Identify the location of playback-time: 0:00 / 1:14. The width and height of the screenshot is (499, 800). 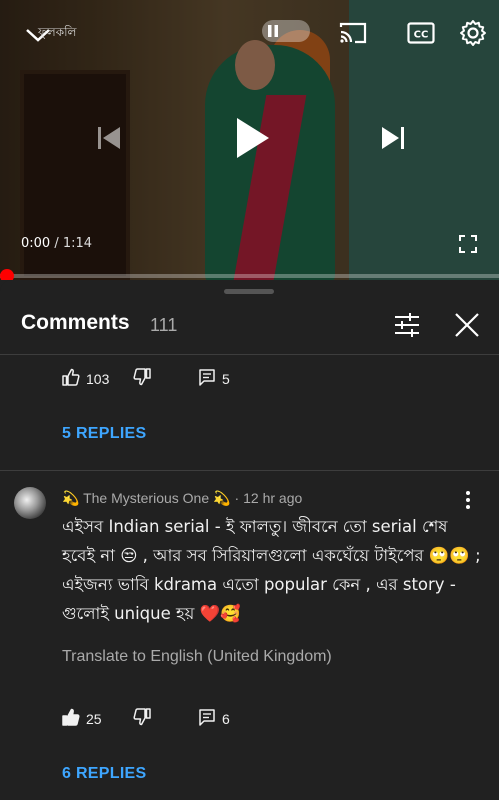
(56, 243).